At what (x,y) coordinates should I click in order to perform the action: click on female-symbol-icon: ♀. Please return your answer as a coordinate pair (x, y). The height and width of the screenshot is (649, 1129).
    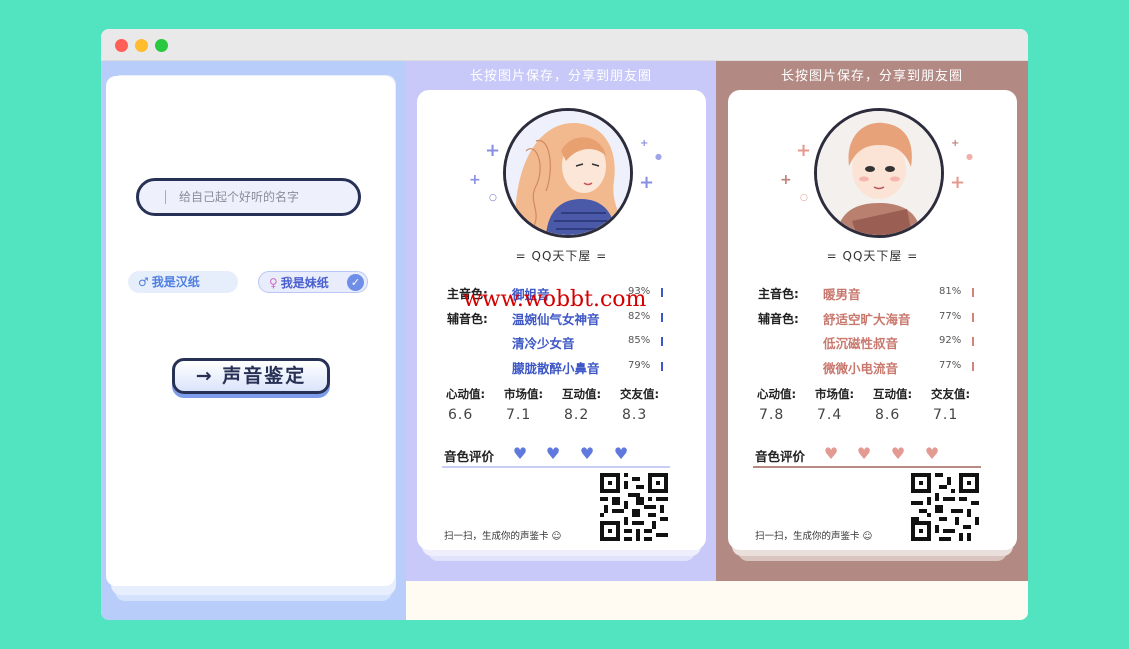
    Looking at the image, I should click on (273, 283).